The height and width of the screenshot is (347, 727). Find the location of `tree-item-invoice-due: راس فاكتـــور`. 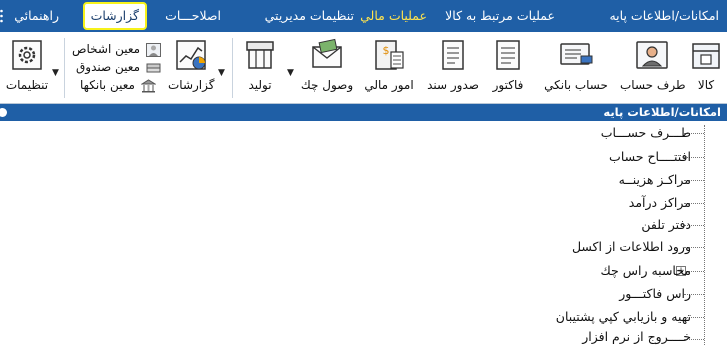

tree-item-invoice-due: راس فاكتـــور is located at coordinates (655, 294).